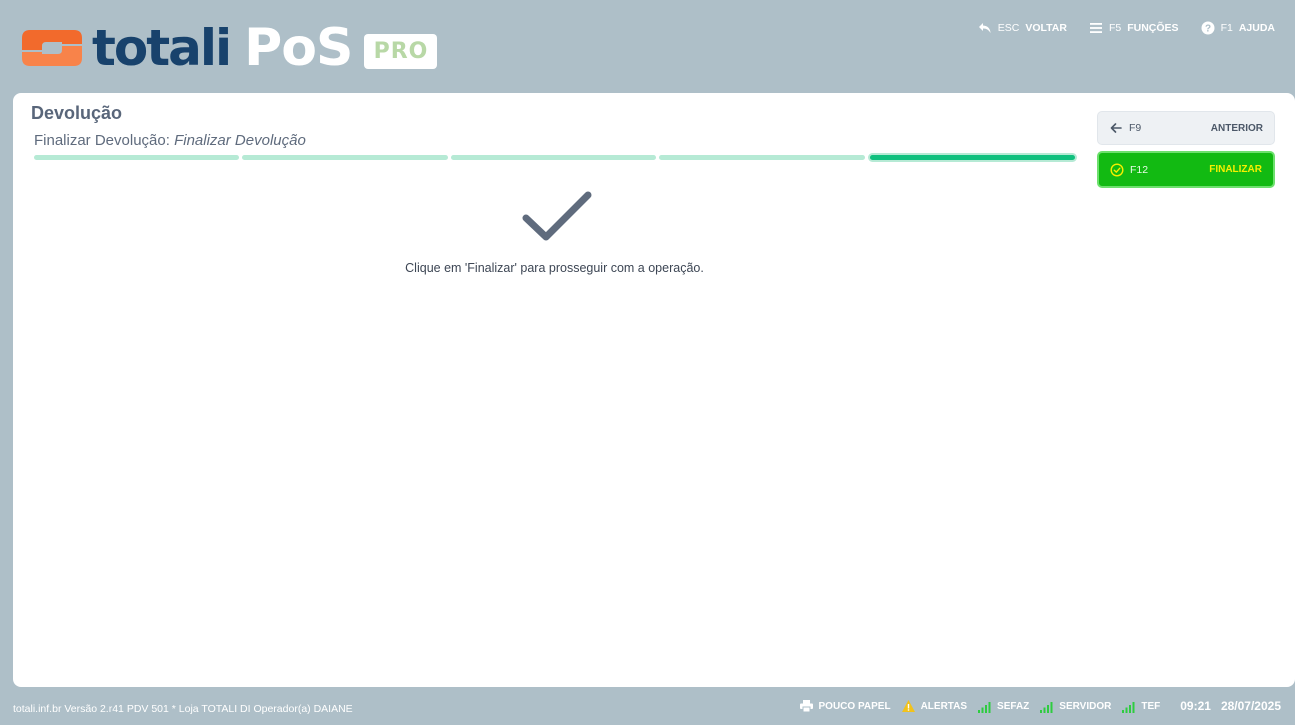 The height and width of the screenshot is (725, 1295). I want to click on paper-status: POUCO PAPEL, so click(845, 706).